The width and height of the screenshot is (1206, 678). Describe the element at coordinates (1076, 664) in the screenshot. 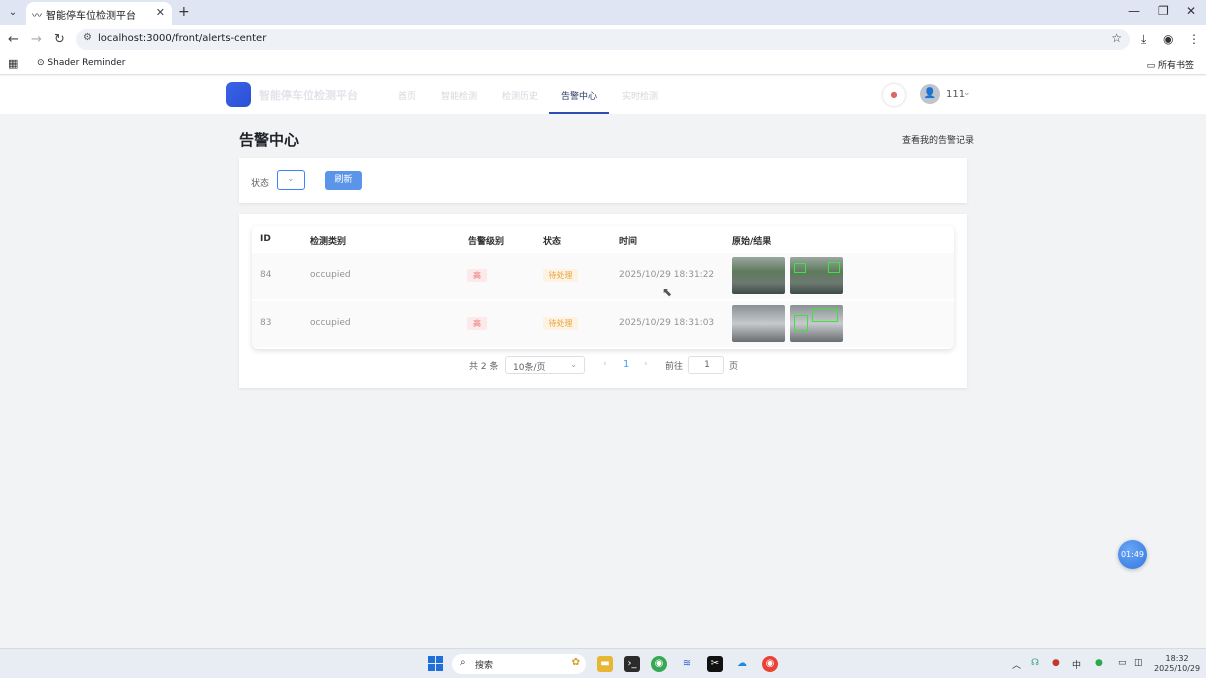

I see `ime-indicator: 中` at that location.